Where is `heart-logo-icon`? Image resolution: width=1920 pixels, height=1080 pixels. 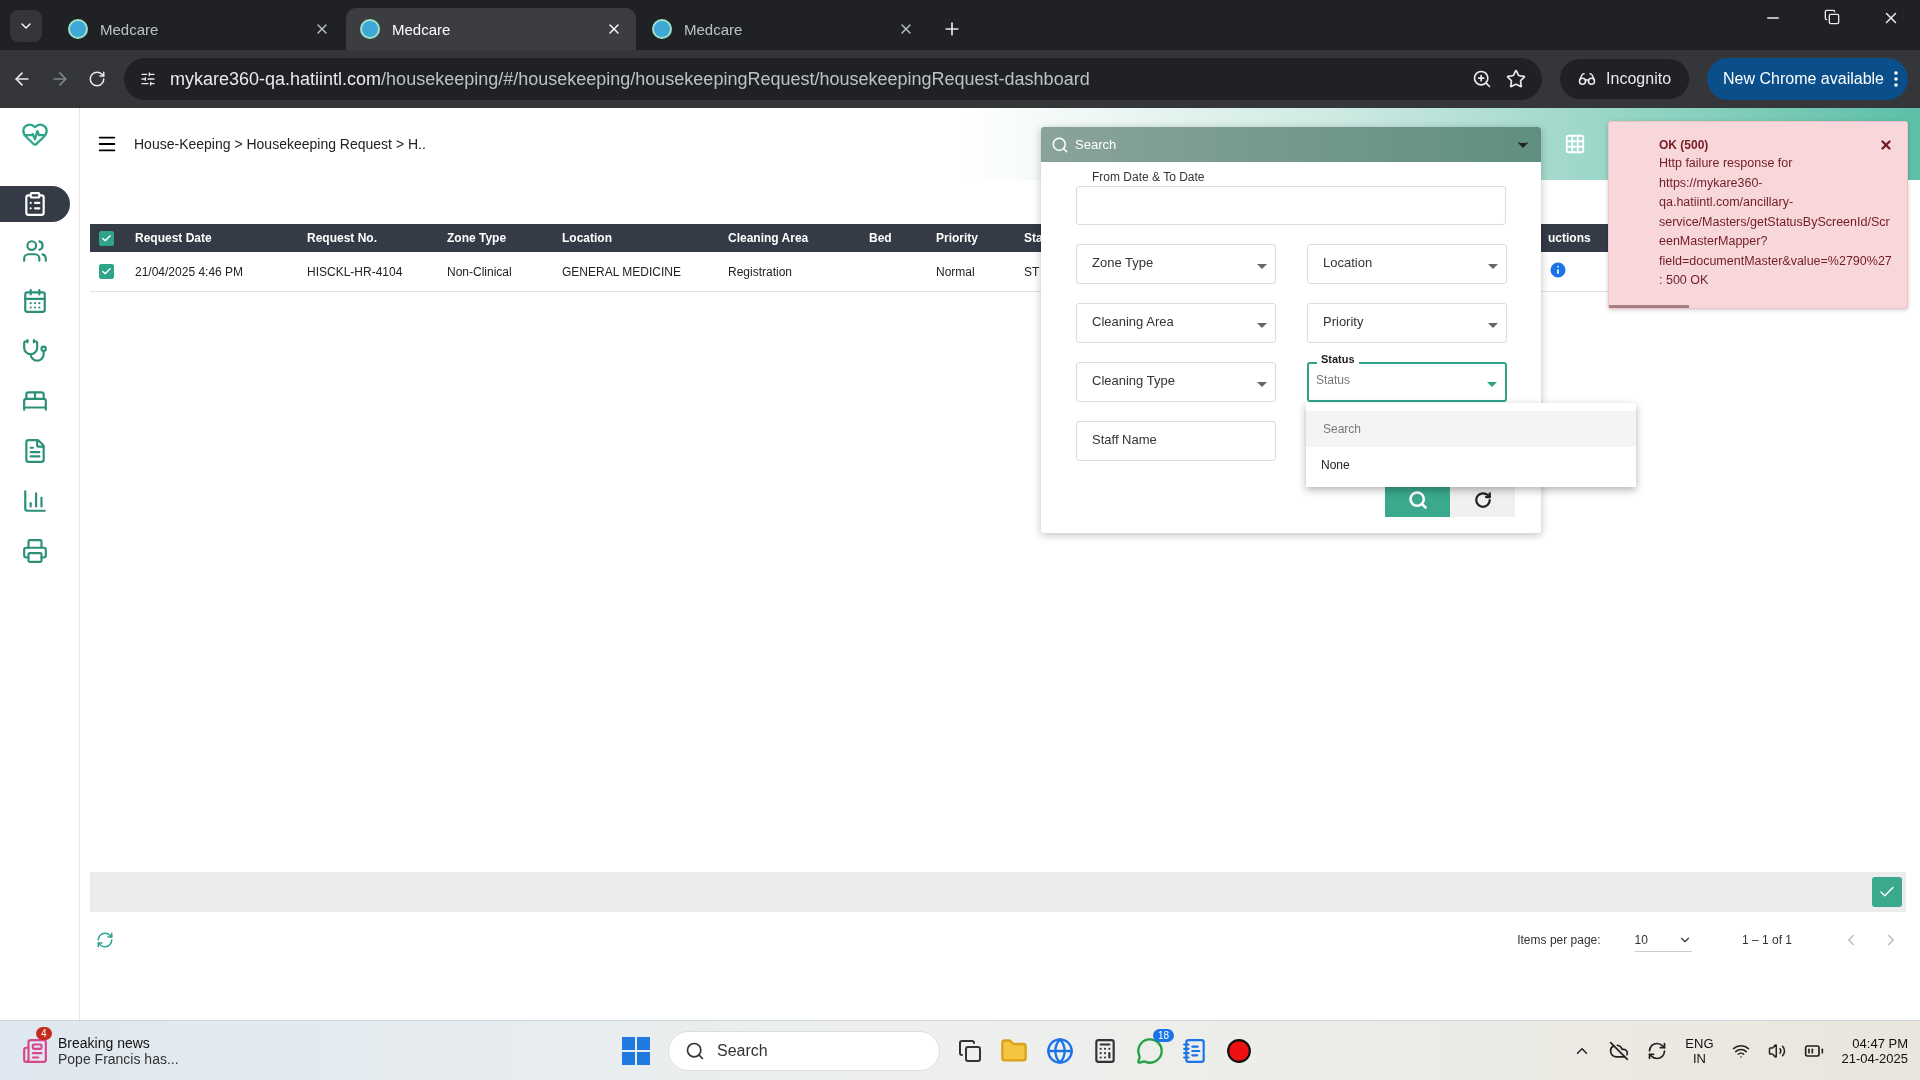 heart-logo-icon is located at coordinates (35, 134).